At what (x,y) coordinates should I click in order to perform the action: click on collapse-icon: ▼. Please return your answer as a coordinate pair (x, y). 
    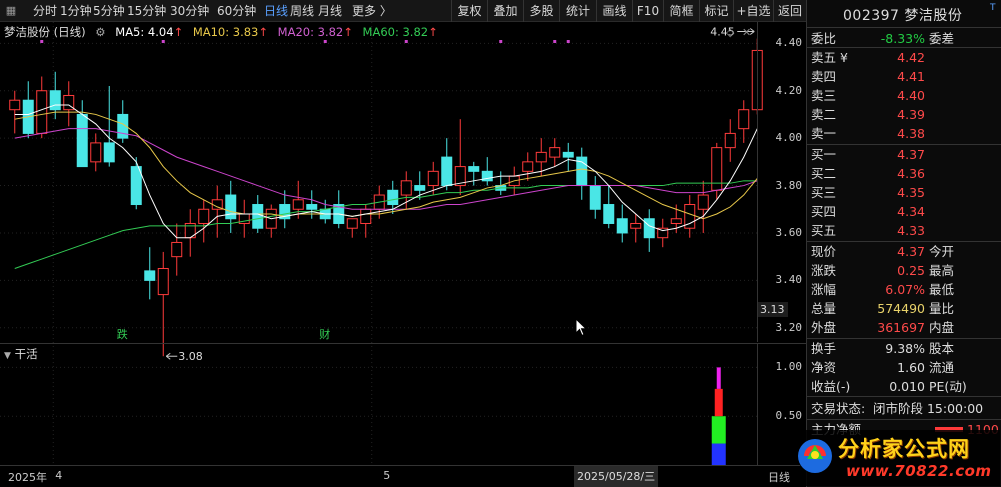
    Looking at the image, I should click on (7, 356).